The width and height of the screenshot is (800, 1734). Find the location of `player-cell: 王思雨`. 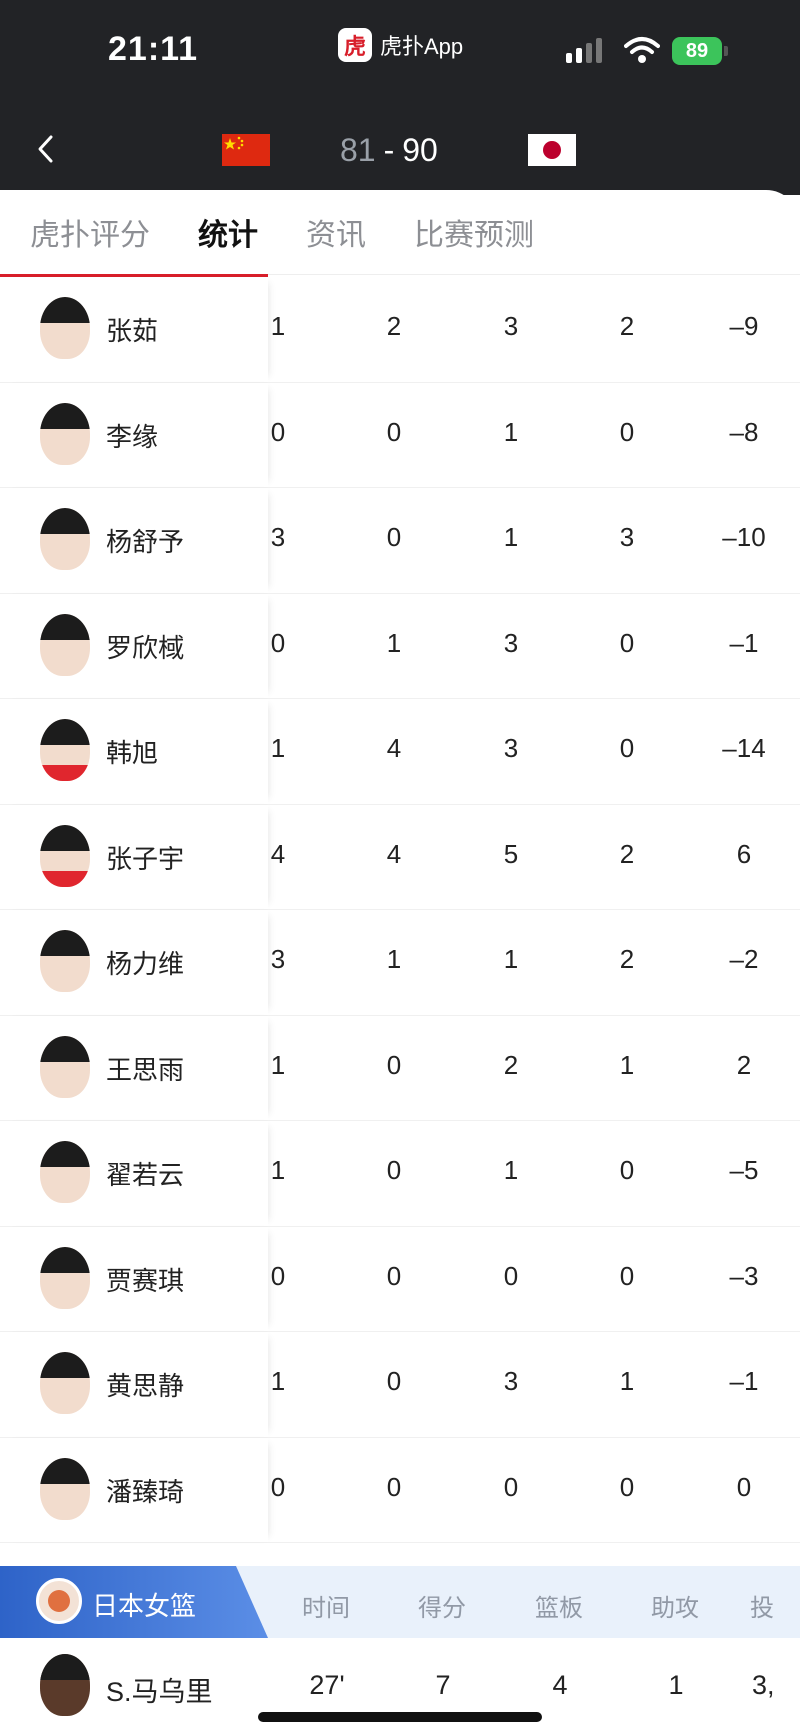

player-cell: 王思雨 is located at coordinates (134, 1067).